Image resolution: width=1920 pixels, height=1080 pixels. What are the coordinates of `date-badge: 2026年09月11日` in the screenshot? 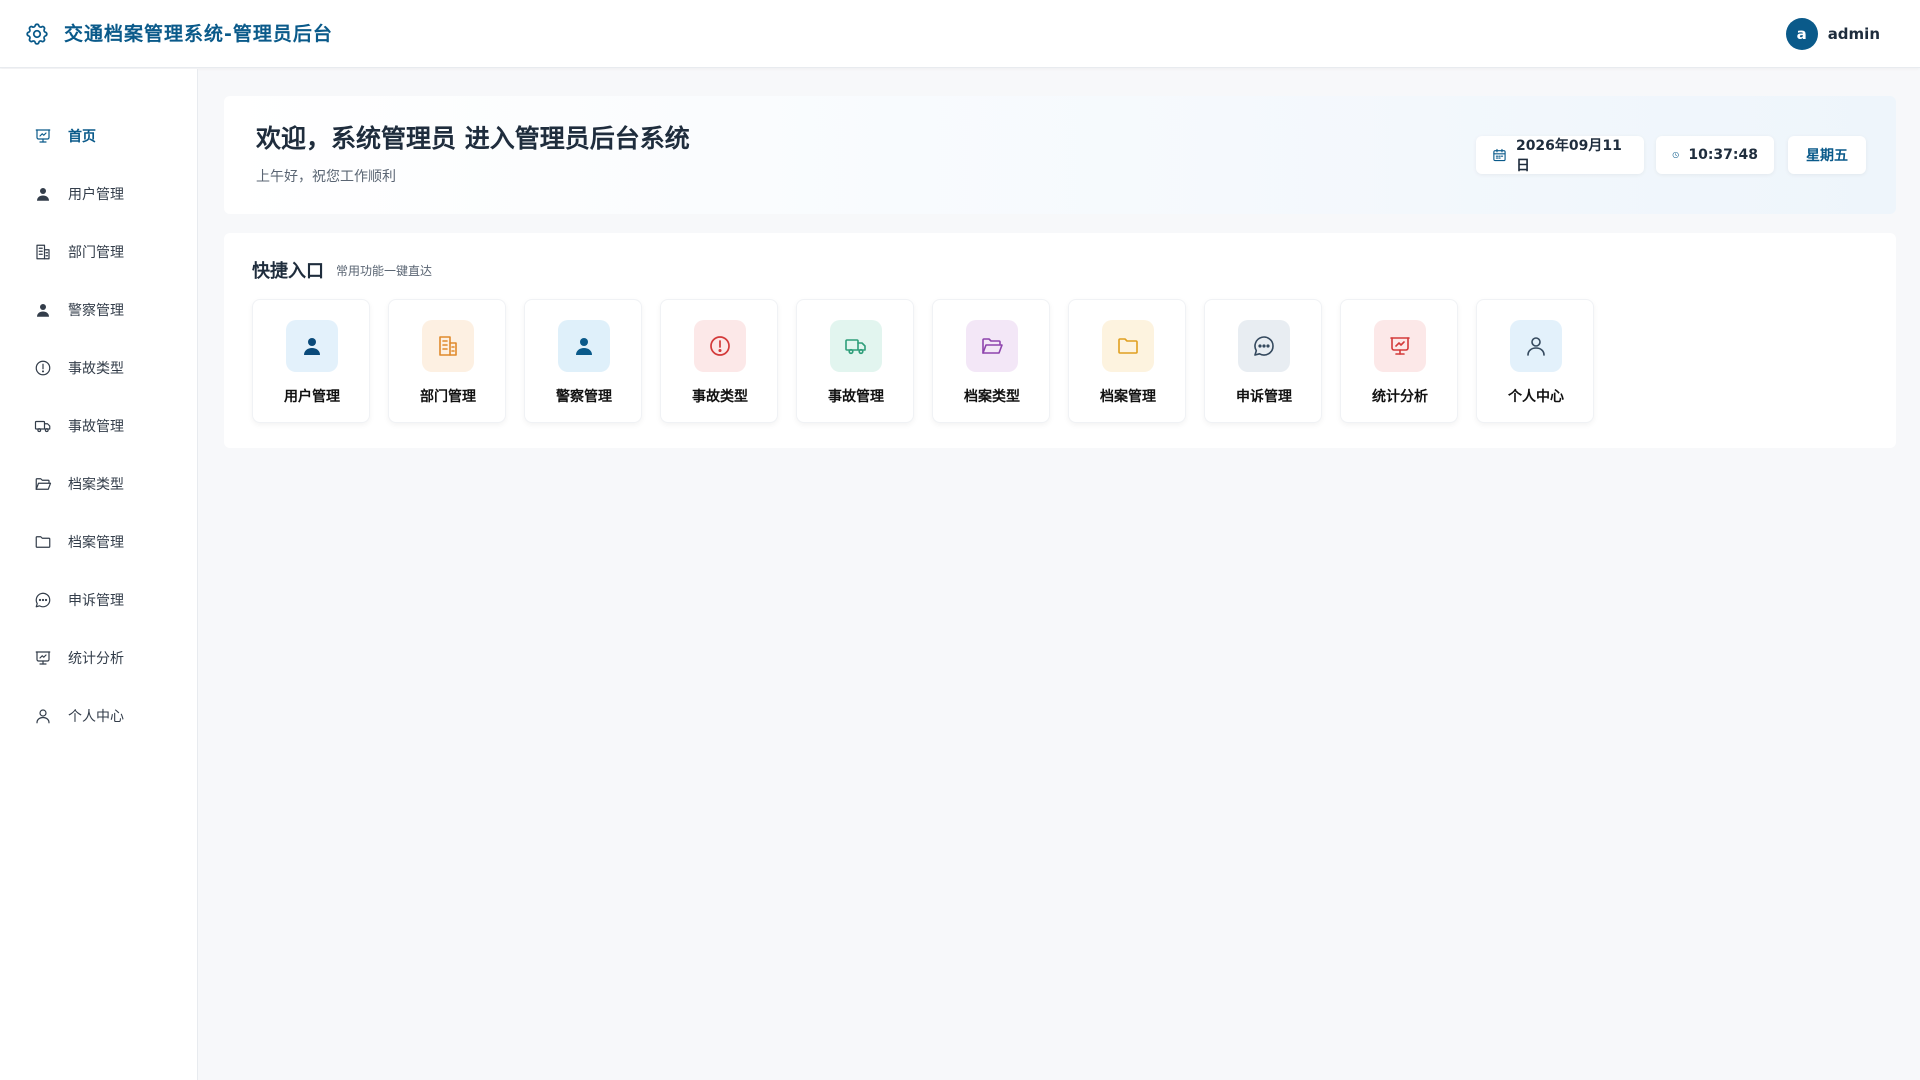 It's located at (1560, 155).